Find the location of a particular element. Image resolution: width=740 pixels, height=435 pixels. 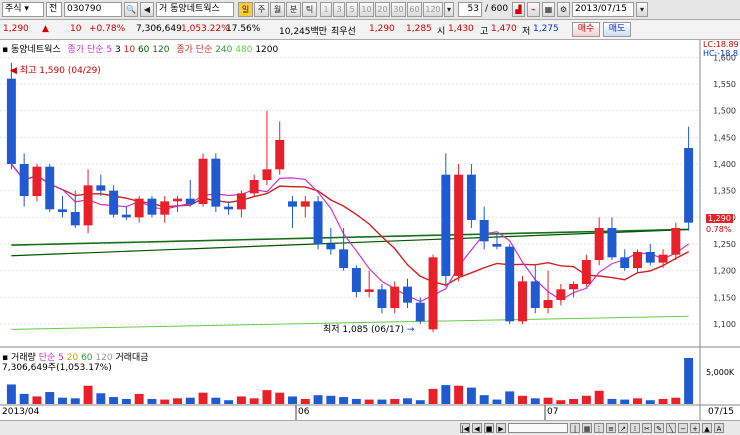

market-select: 주식 ▾ is located at coordinates (23, 9).